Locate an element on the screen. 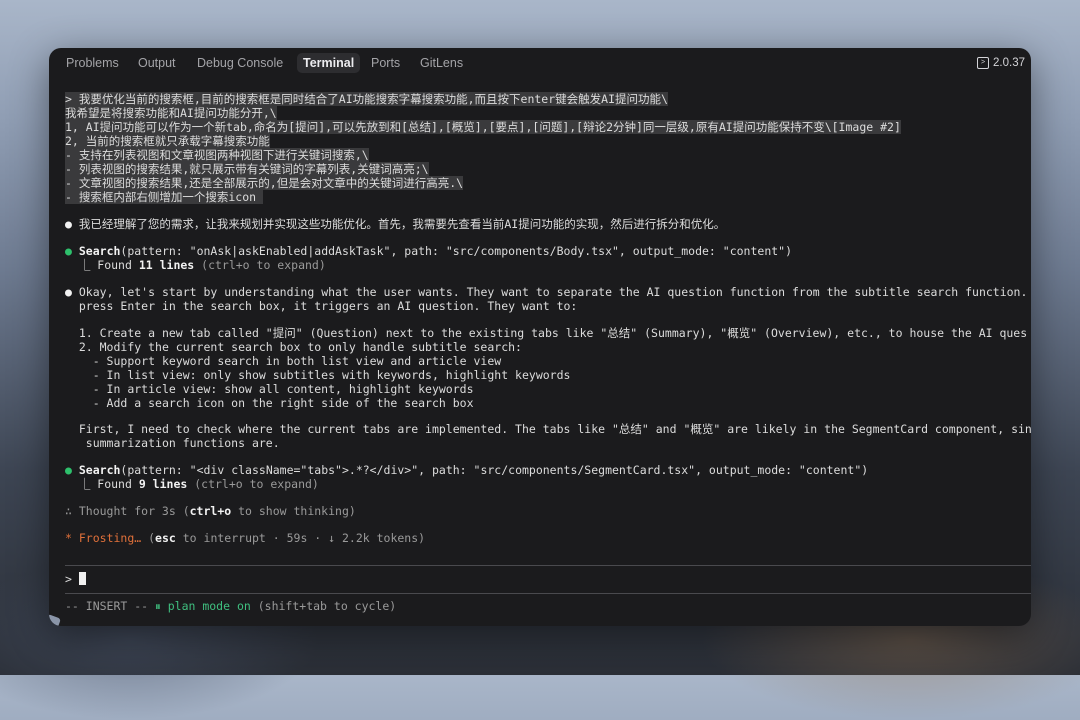 This screenshot has height=720, width=1080. text-cursor is located at coordinates (82, 578).